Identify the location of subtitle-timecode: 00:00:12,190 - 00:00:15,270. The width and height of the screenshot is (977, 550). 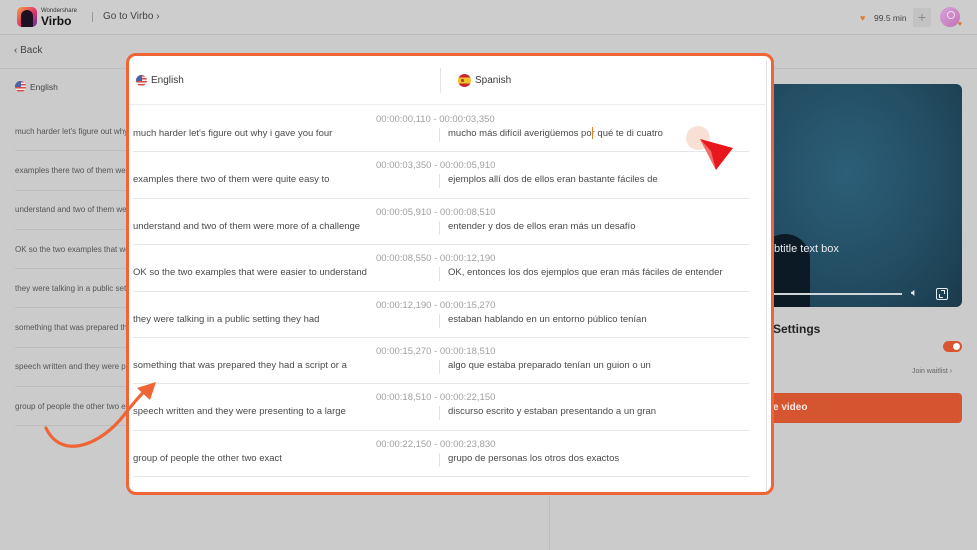
(436, 305).